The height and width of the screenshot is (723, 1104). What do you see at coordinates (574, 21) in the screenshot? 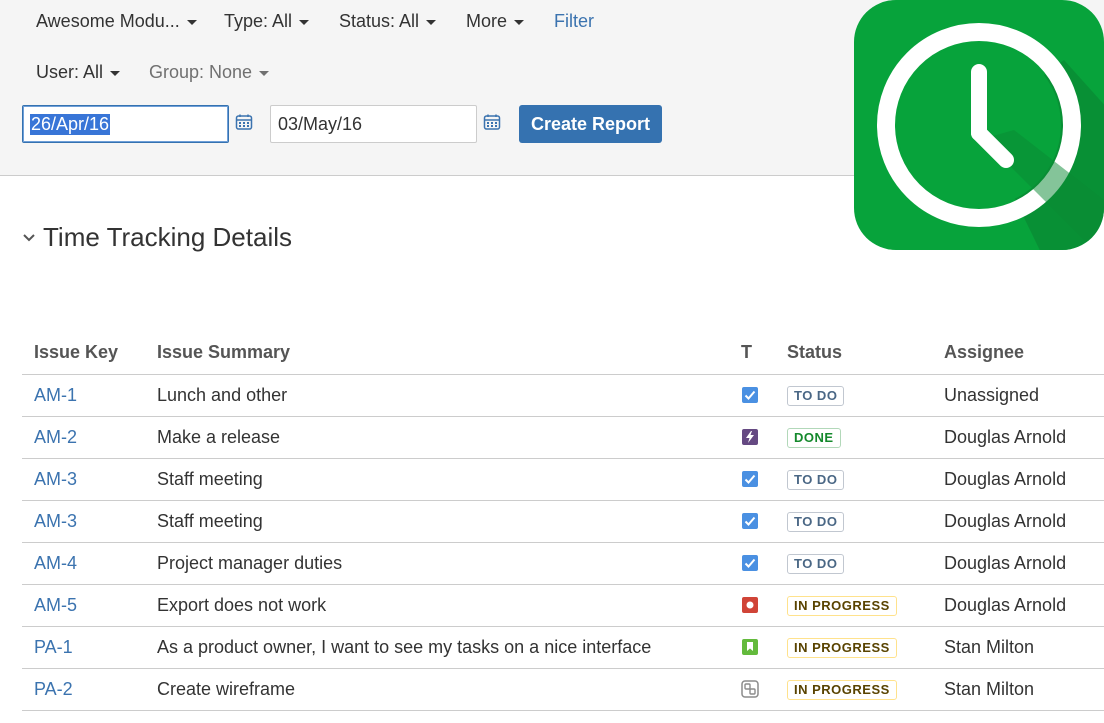
I see `filter-link: Filter` at bounding box center [574, 21].